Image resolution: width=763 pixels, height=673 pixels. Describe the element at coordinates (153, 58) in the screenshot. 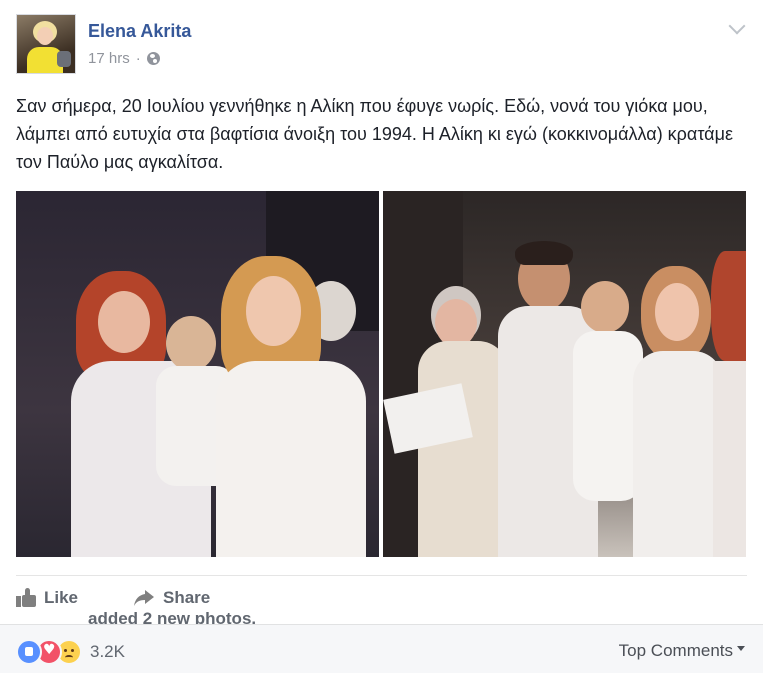

I see `globe-icon` at that location.